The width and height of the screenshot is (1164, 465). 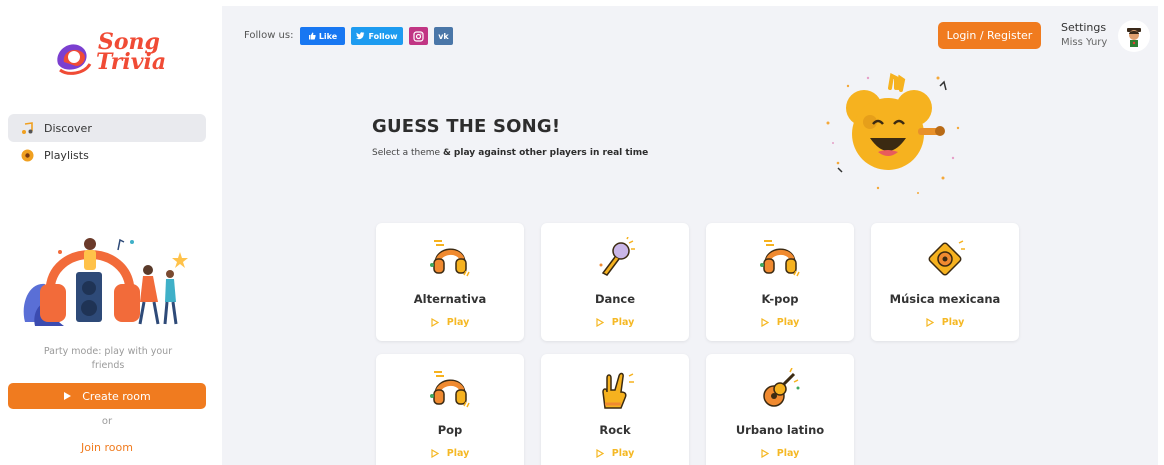 I want to click on instagram-button, so click(x=418, y=36).